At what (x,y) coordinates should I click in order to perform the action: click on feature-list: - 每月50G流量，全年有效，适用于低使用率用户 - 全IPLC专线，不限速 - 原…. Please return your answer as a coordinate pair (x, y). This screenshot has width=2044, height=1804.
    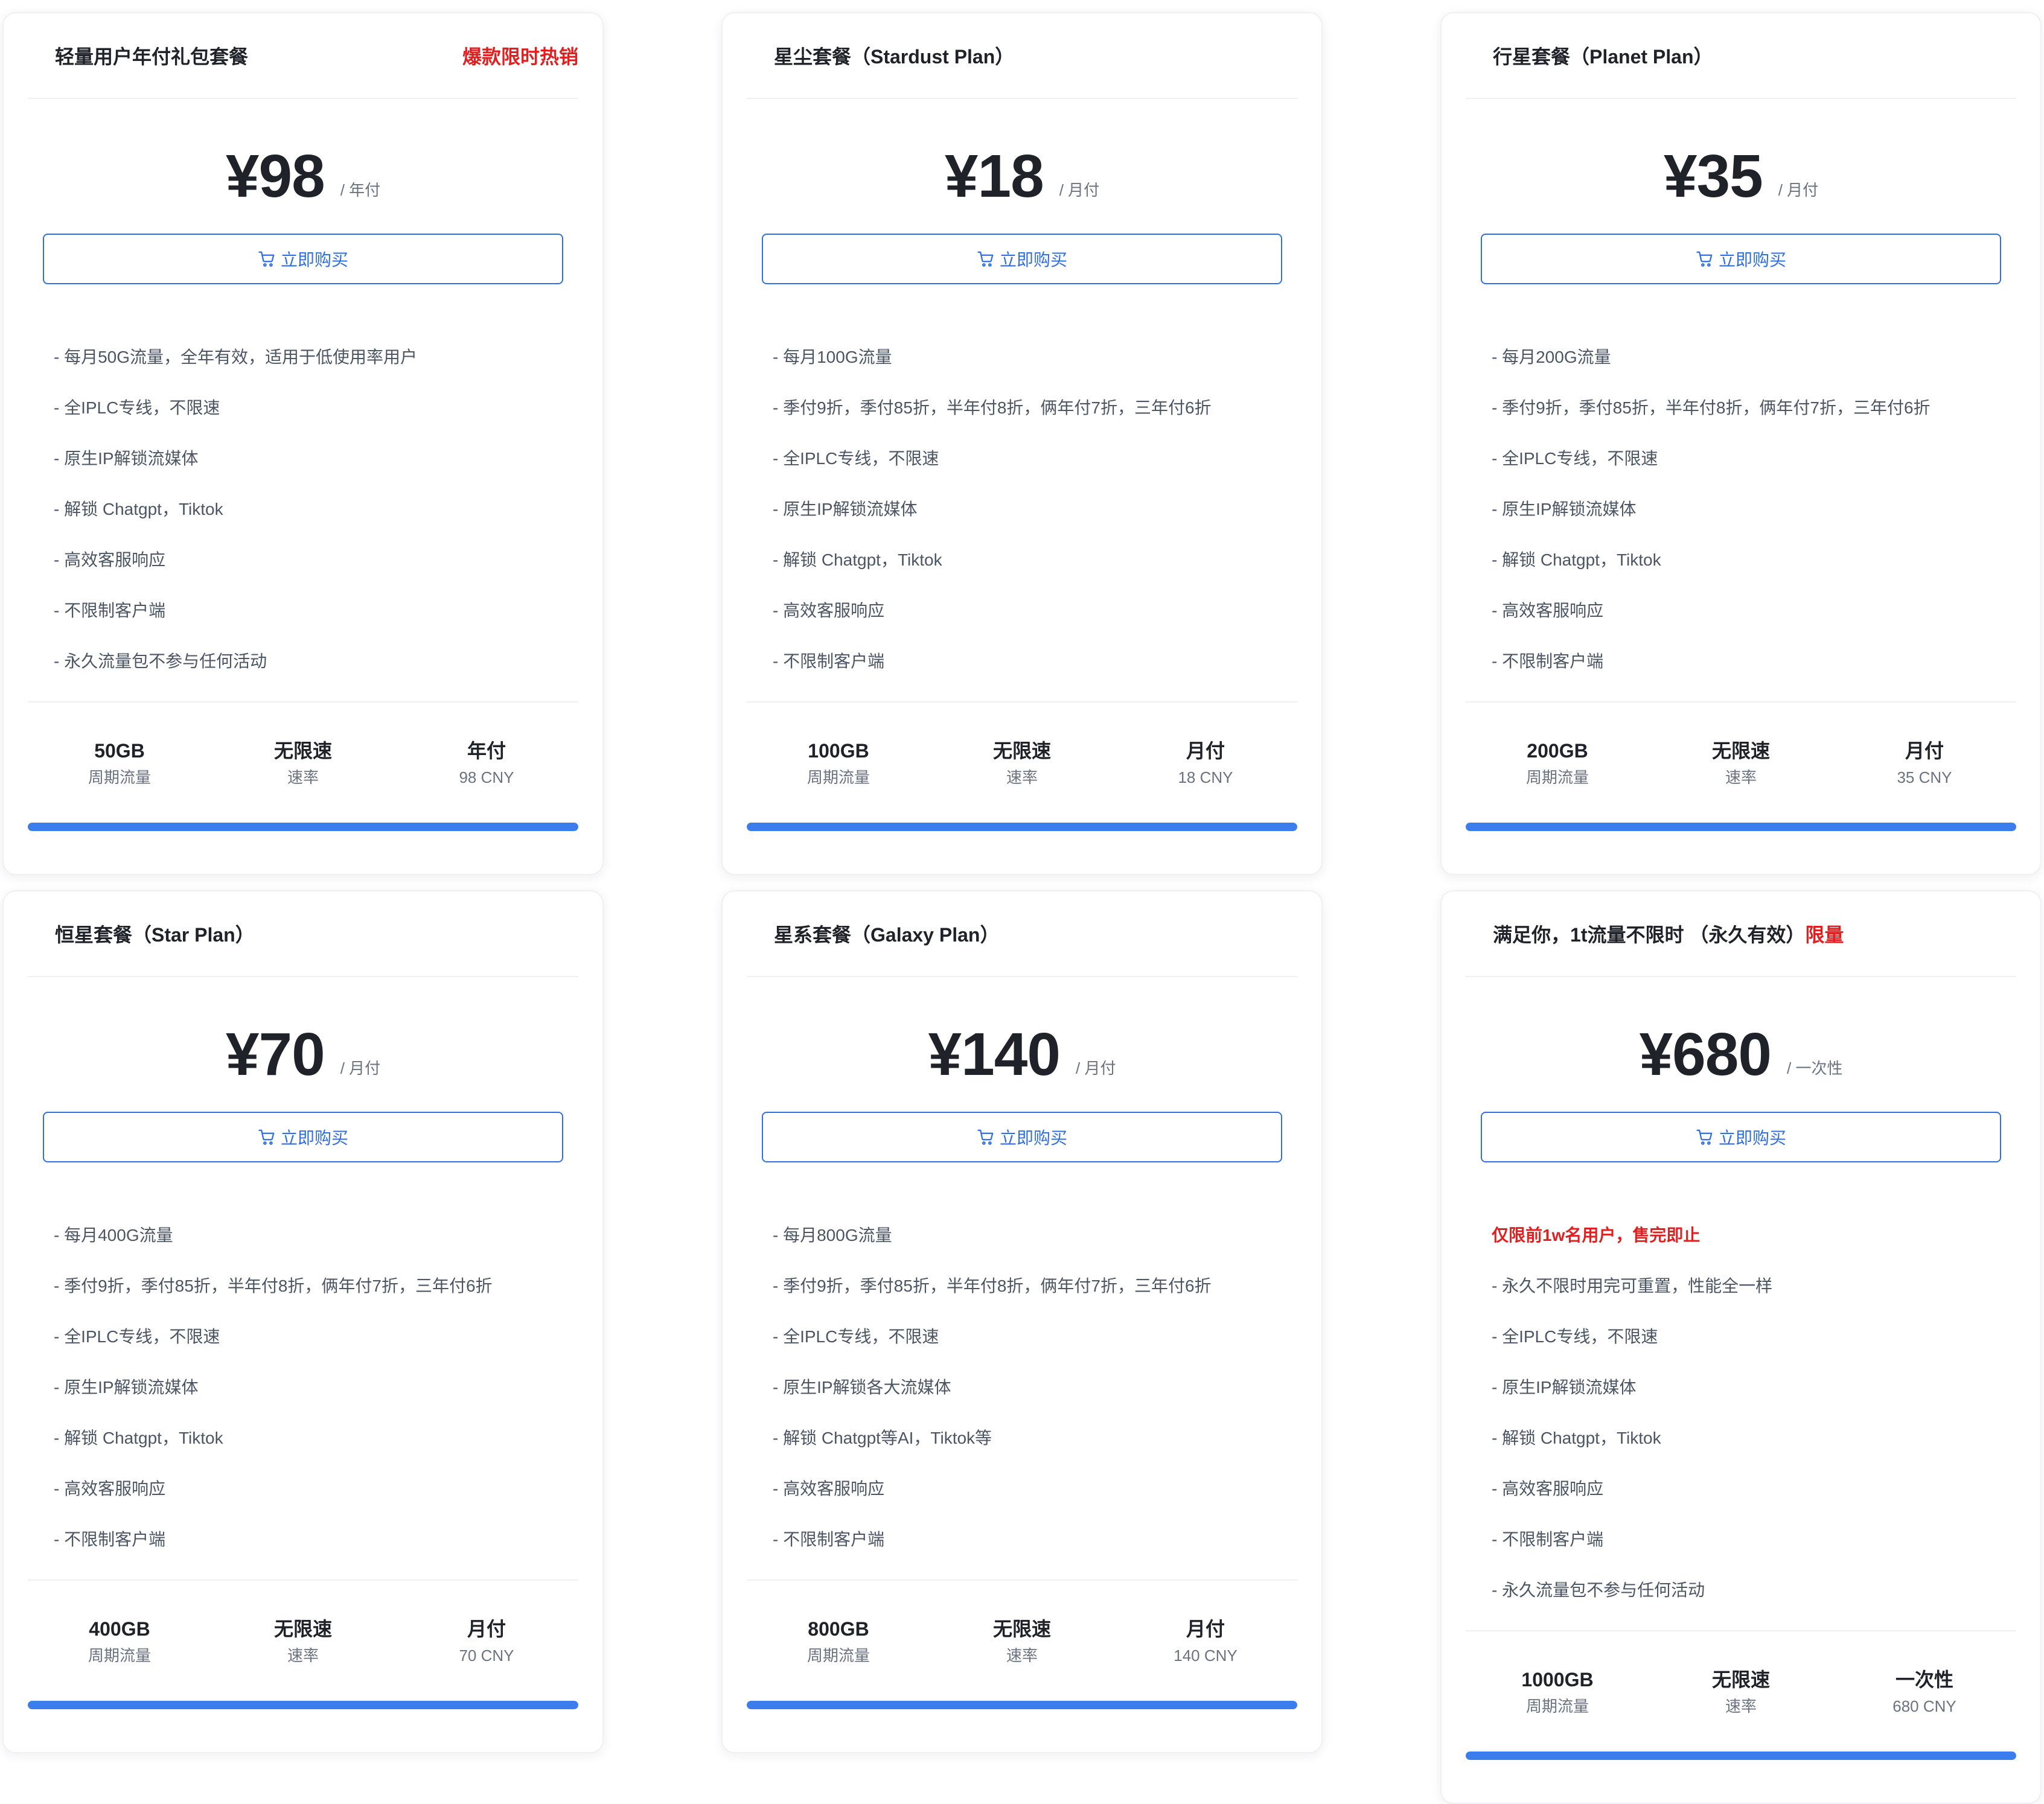
    Looking at the image, I should click on (316, 510).